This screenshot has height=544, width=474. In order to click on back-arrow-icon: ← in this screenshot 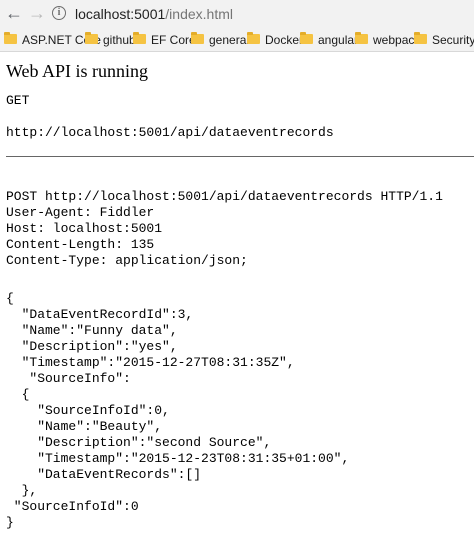, I will do `click(14, 13)`.